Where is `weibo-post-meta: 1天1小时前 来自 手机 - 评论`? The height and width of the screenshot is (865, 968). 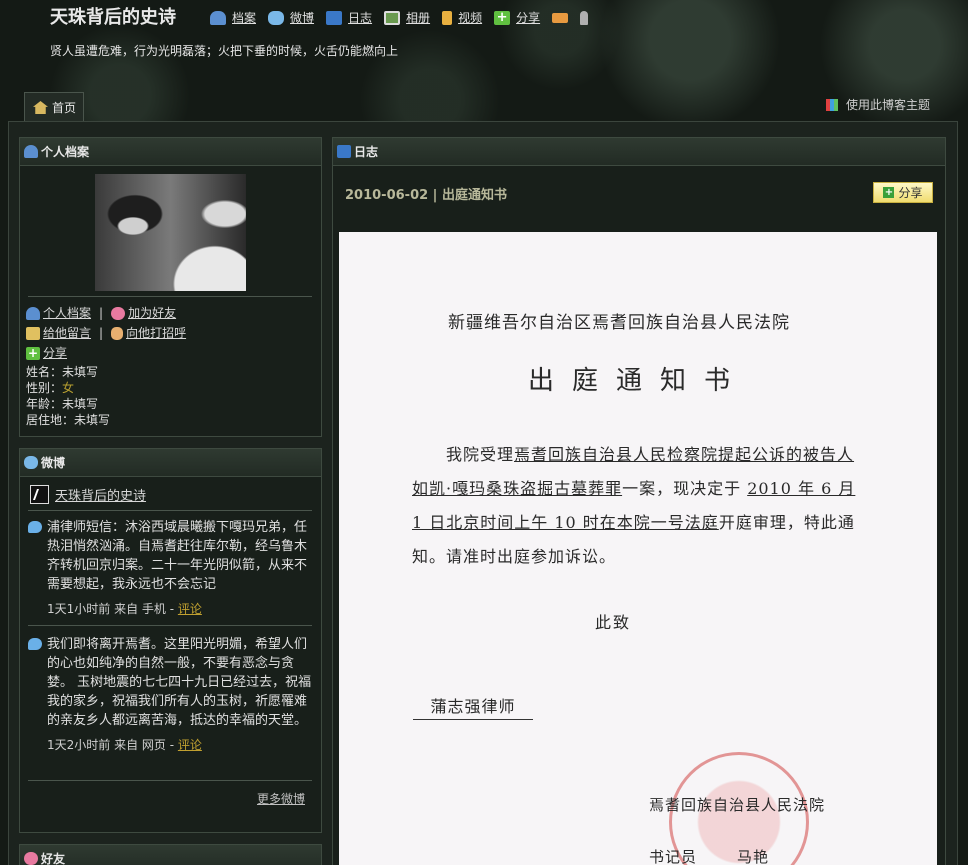
weibo-post-meta: 1天1小时前 来自 手机 - 评论 is located at coordinates (124, 609).